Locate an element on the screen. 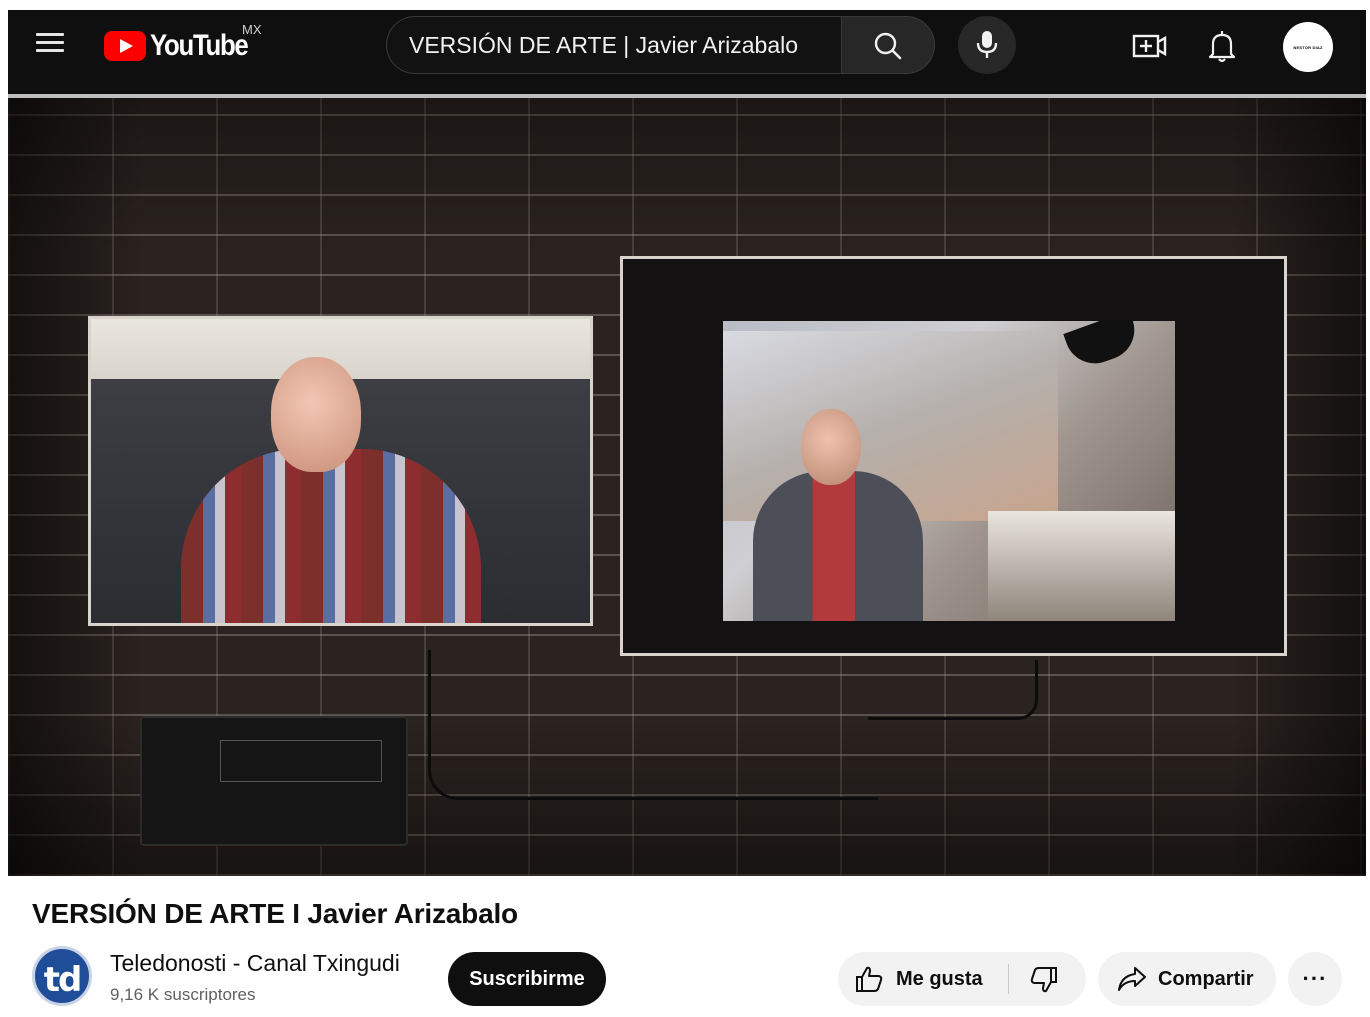  thumbs-down-icon is located at coordinates (1043, 980).